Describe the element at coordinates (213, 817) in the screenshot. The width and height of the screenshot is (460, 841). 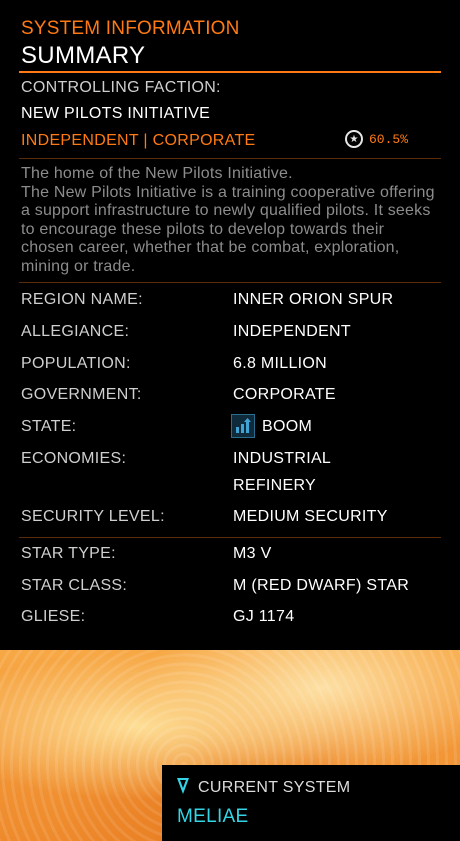
I see `current-system-name: MELIAE` at that location.